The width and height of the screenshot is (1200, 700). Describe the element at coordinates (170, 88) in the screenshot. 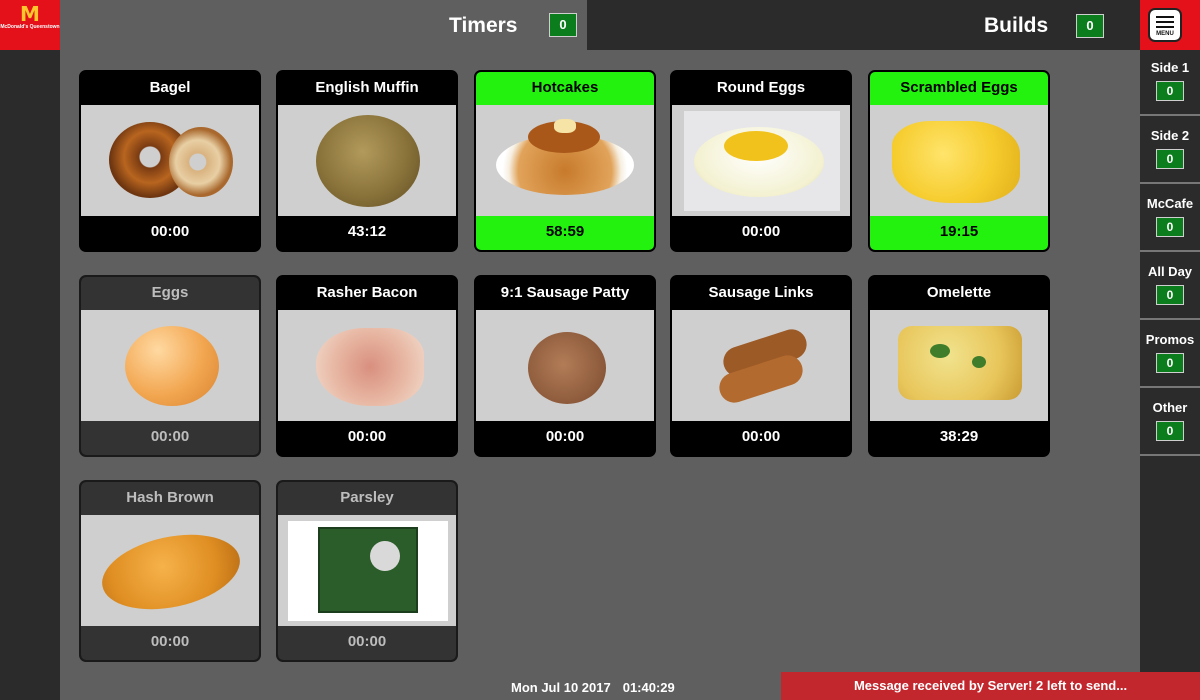

I see `tile-name: Bagel` at that location.